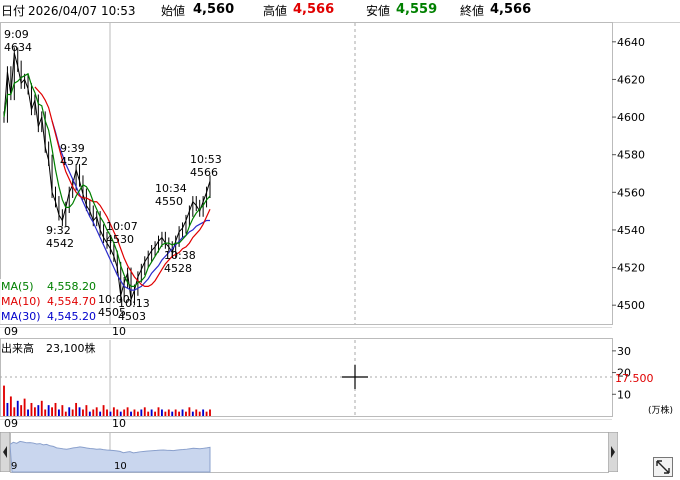  What do you see at coordinates (634, 378) in the screenshot?
I see `volume-crosshair-value: 17.500` at bounding box center [634, 378].